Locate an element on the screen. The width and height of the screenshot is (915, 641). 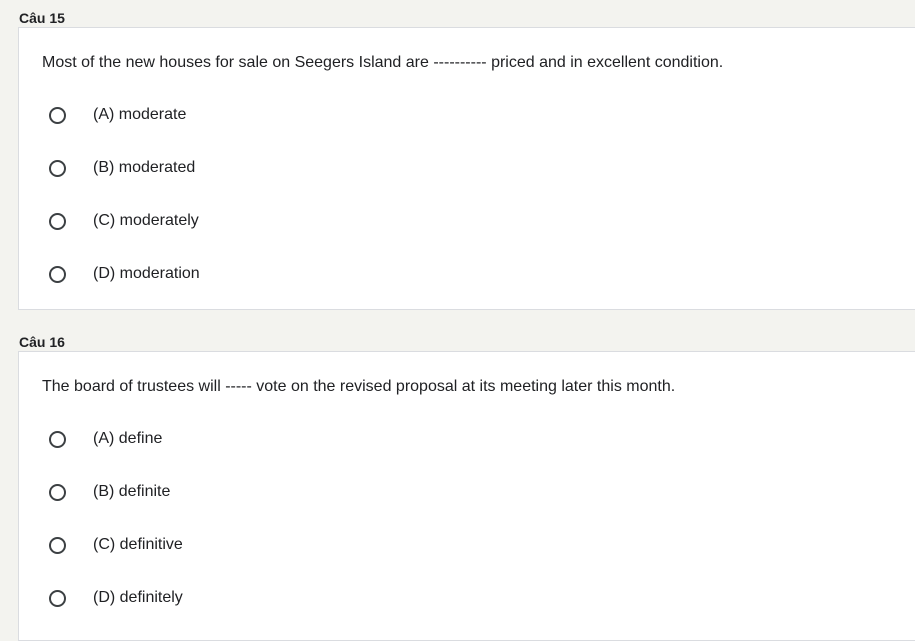
option-label: (B) moderated is located at coordinates (144, 167).